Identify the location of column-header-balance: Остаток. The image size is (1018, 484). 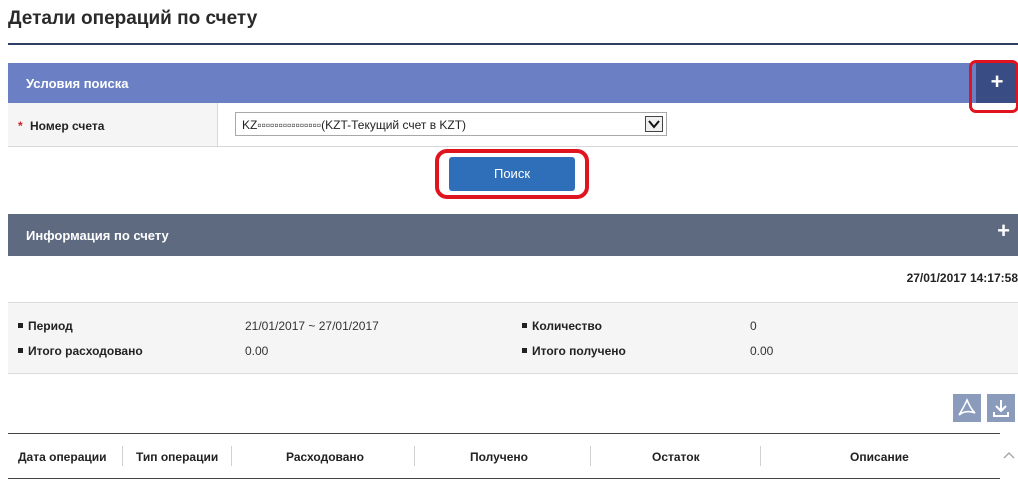
(676, 457).